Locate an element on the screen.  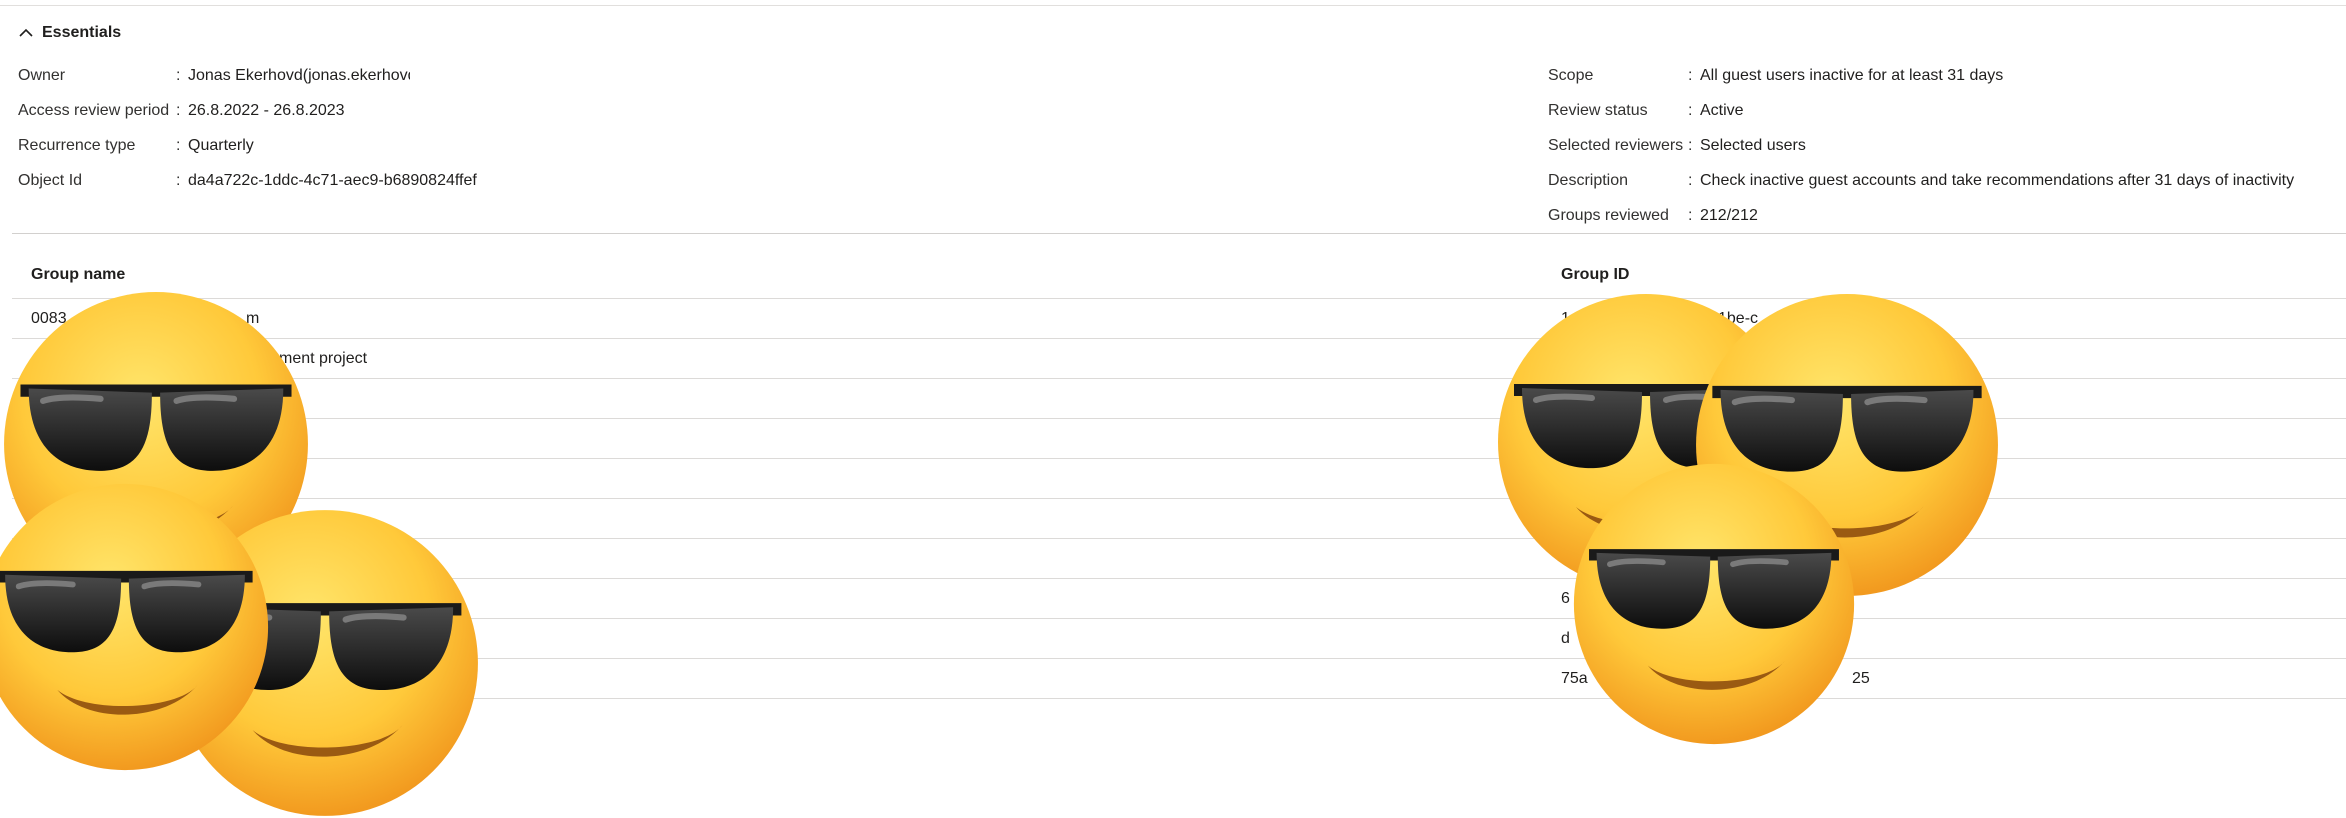
property-selected-reviewers: Selected reviewers : Selected users is located at coordinates (1677, 146).